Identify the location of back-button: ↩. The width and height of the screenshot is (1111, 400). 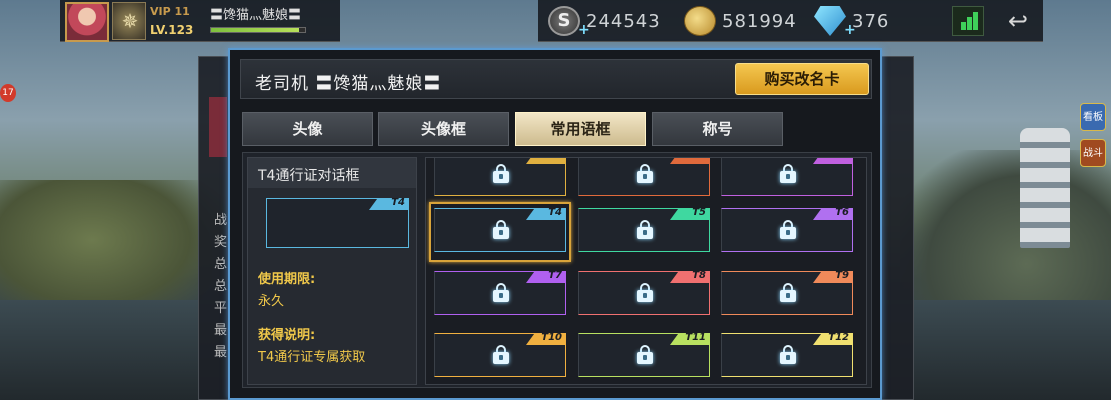
(1018, 21).